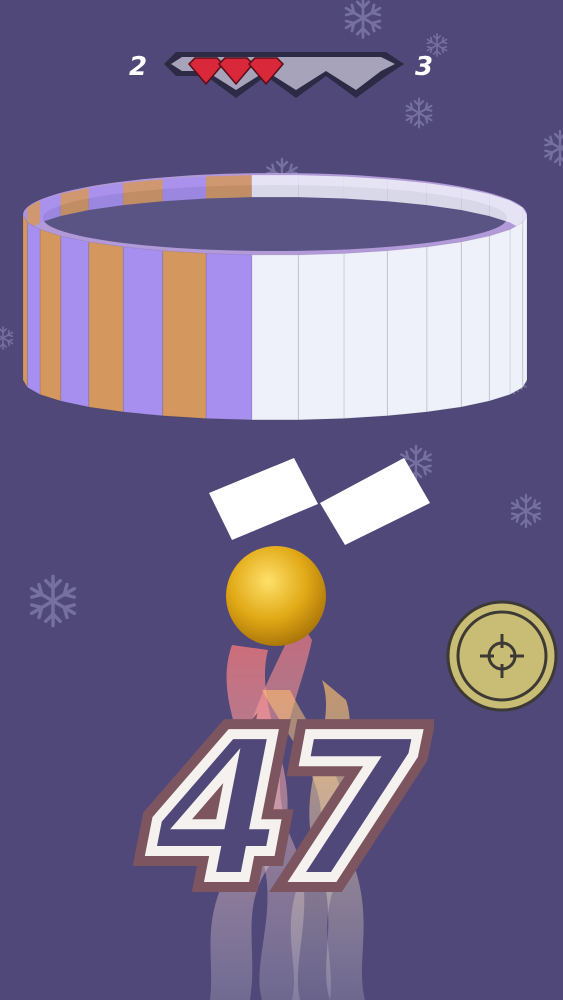  Describe the element at coordinates (284, 75) in the screenshot. I see `level-progress-bar` at that location.